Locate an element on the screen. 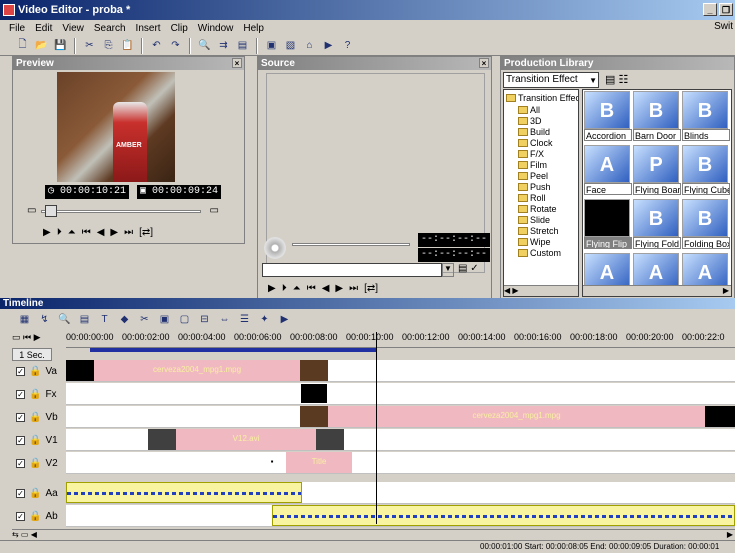 The image size is (735, 553). find-next-icon: ⇉ is located at coordinates (223, 46).